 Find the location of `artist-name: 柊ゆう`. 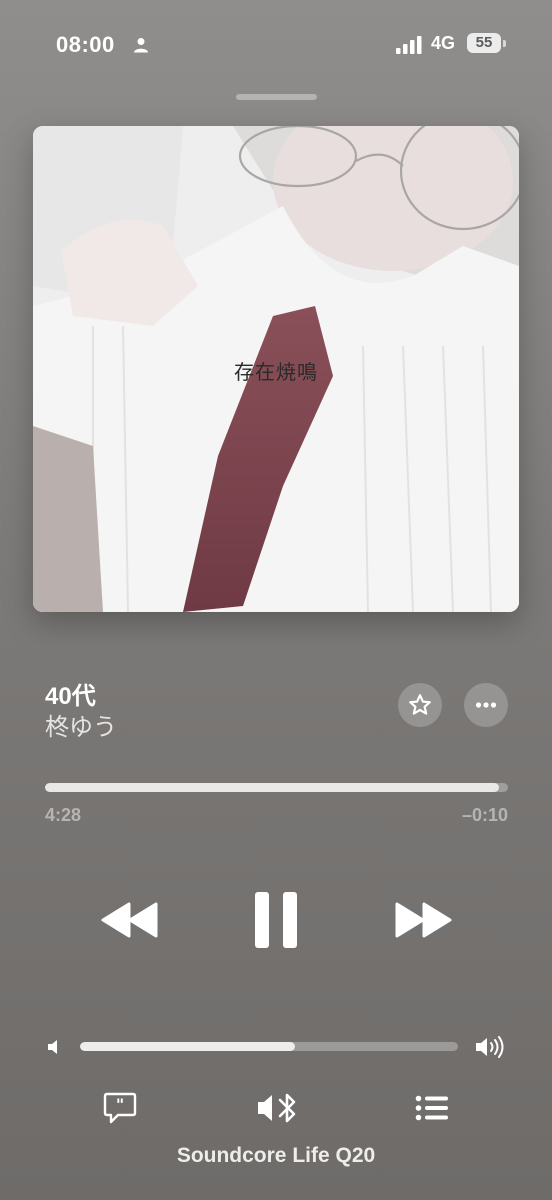

artist-name: 柊ゆう is located at coordinates (81, 724).